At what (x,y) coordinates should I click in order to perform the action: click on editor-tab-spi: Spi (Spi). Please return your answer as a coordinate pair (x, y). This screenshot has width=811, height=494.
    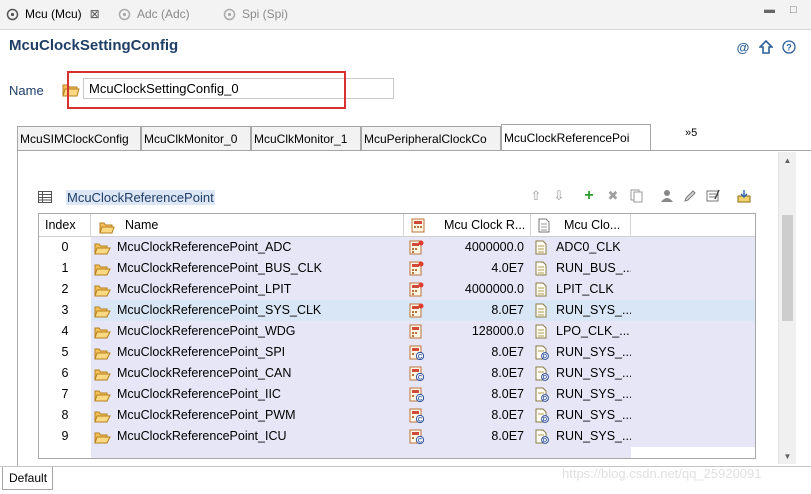
    Looking at the image, I should click on (255, 14).